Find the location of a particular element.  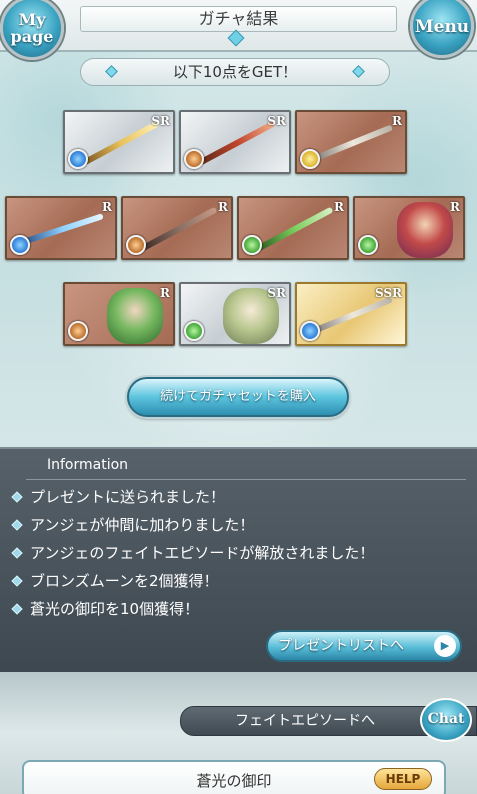

rarity-badge: SSR is located at coordinates (388, 293).